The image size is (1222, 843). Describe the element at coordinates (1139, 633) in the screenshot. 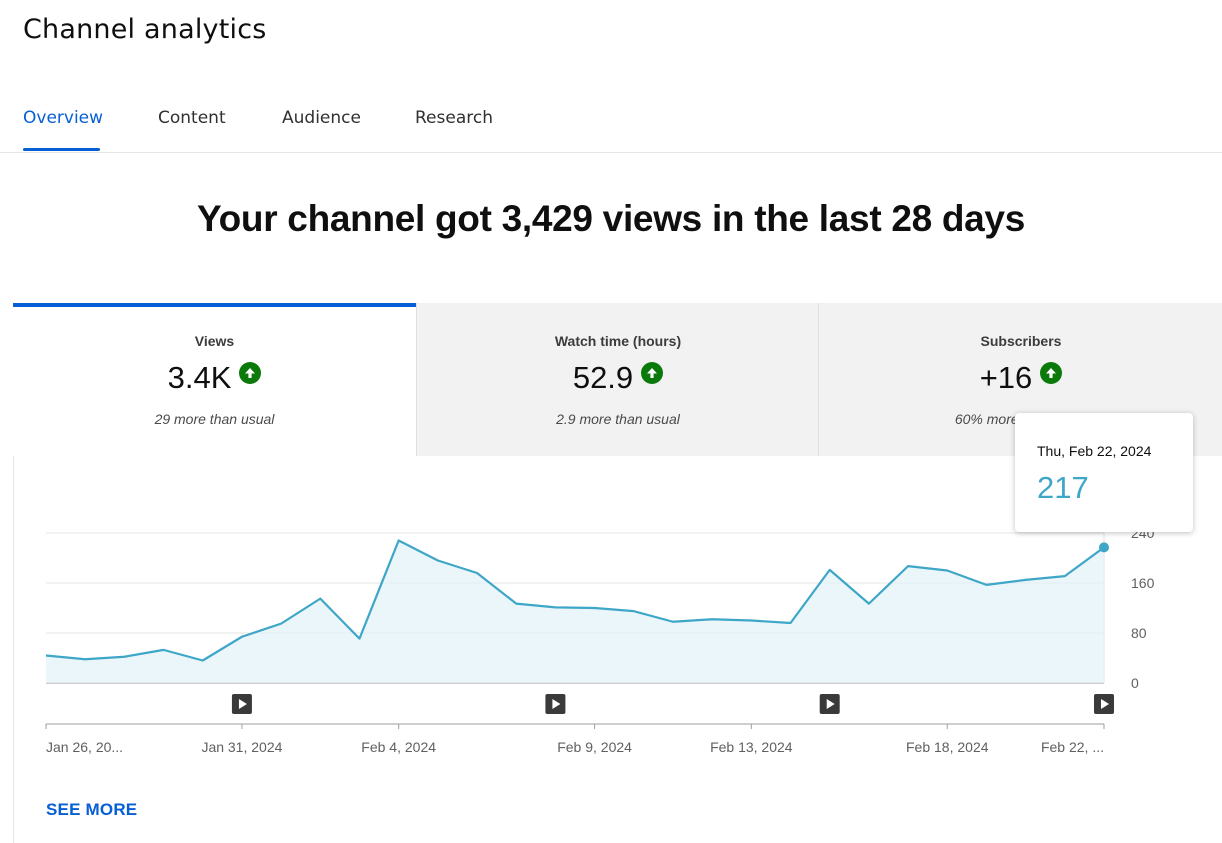

I see `y-tick-label: 80` at that location.